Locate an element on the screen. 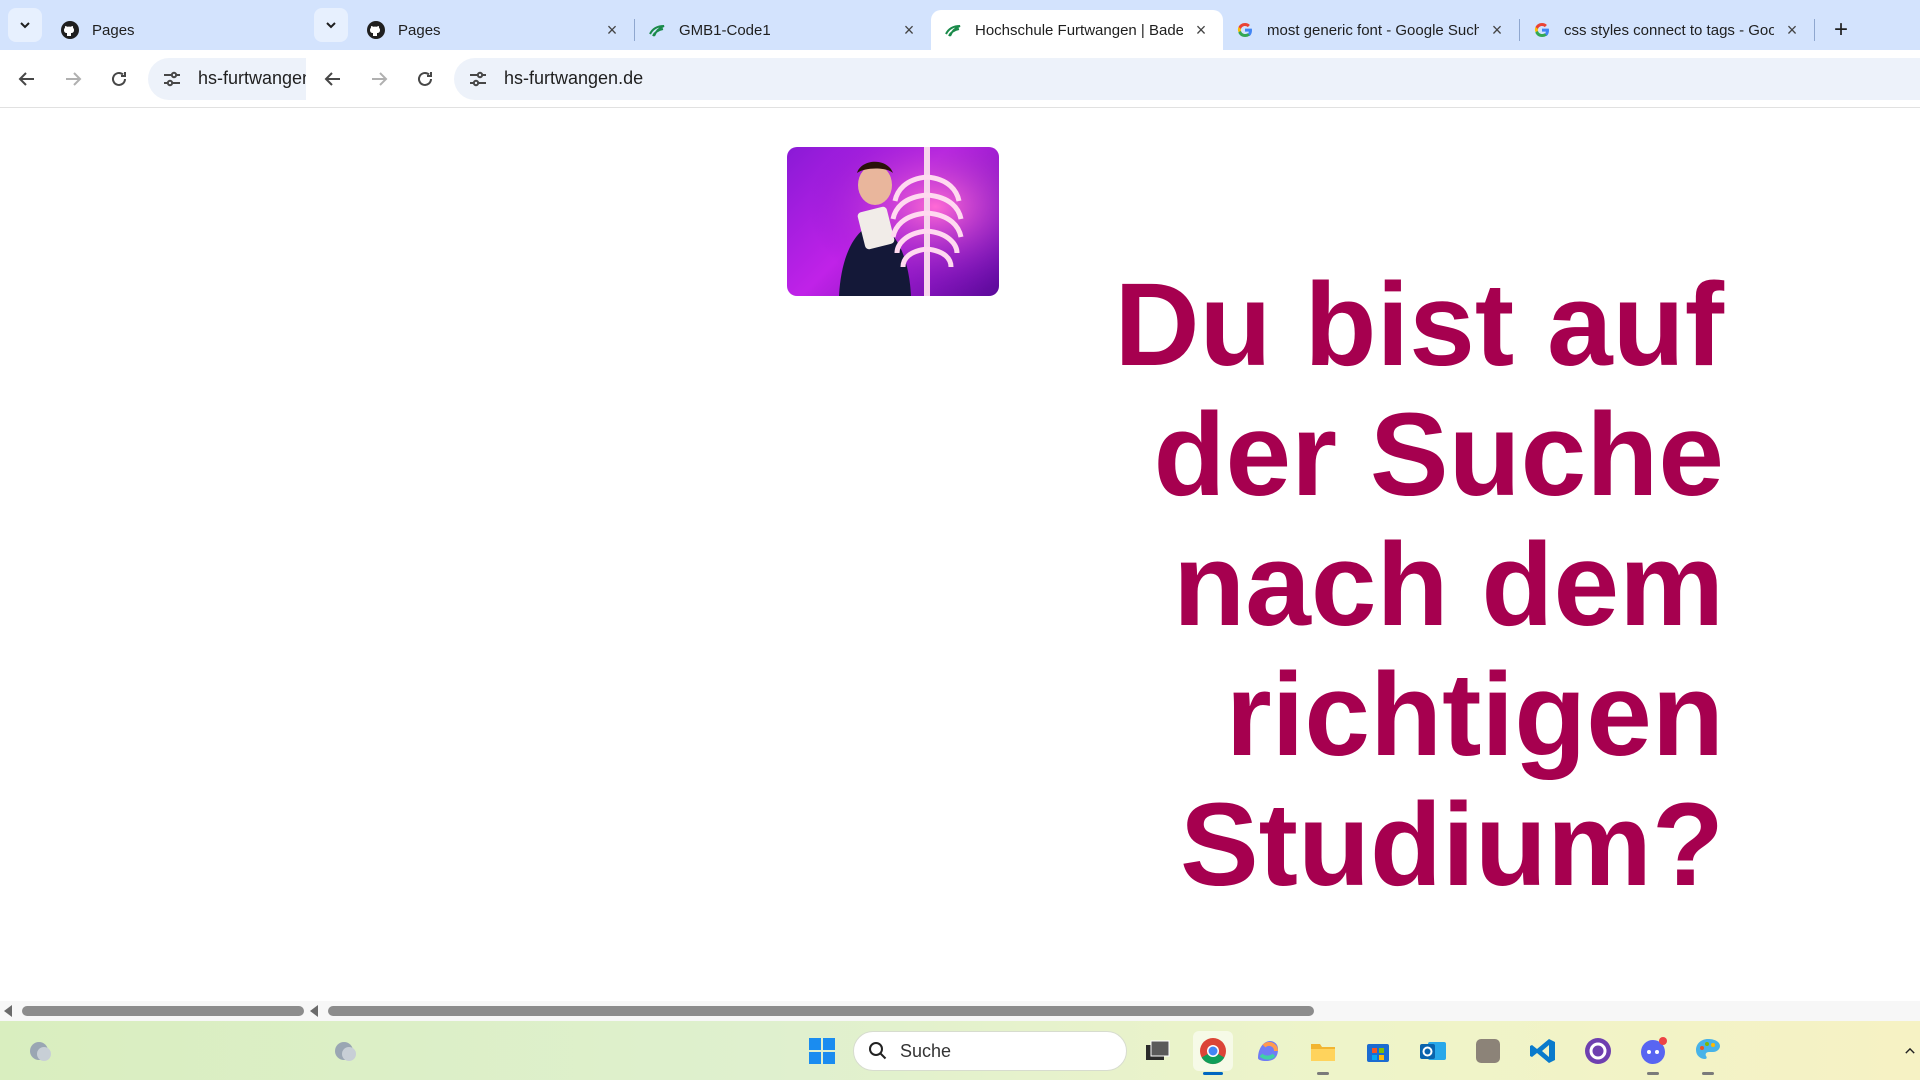 Image resolution: width=1920 pixels, height=1080 pixels. headline-line: Du bist auf is located at coordinates (1419, 325).